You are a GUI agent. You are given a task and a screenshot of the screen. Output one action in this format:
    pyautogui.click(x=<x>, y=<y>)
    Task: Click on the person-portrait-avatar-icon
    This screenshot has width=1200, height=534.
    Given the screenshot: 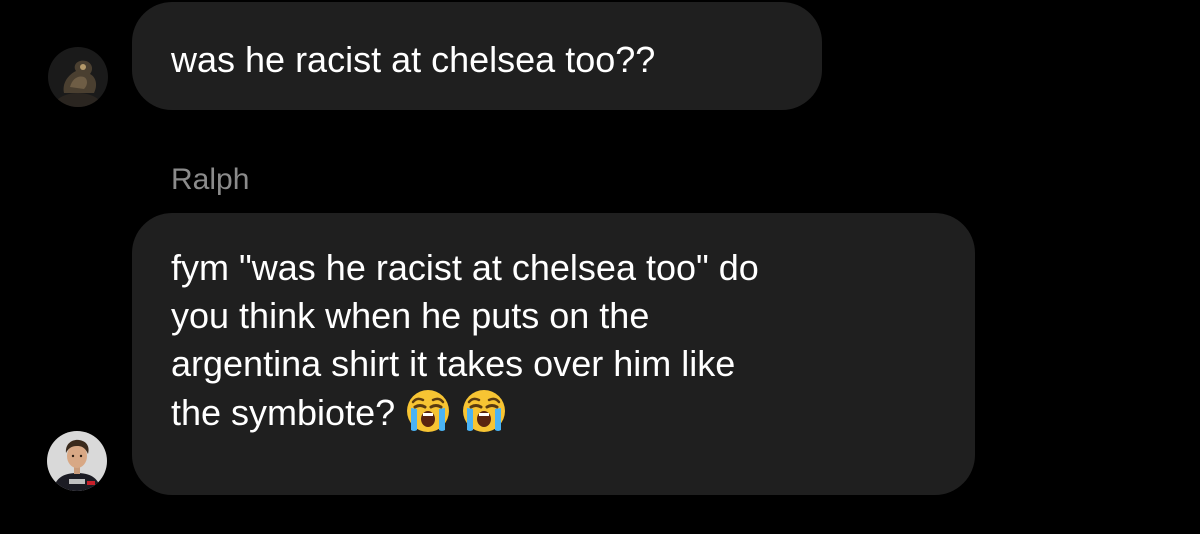 What is the action you would take?
    pyautogui.click(x=77, y=461)
    